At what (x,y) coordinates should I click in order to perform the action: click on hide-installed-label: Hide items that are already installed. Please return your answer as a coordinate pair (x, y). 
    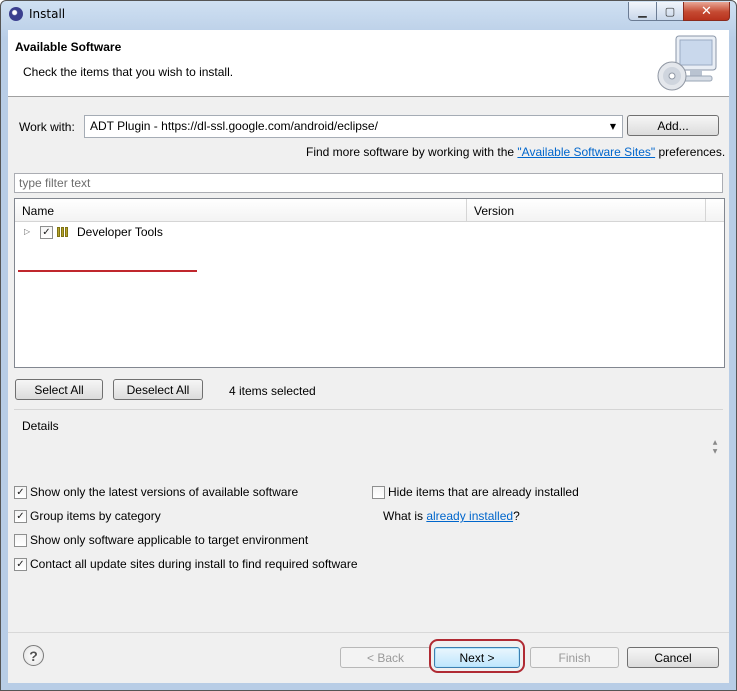
    Looking at the image, I should click on (483, 492).